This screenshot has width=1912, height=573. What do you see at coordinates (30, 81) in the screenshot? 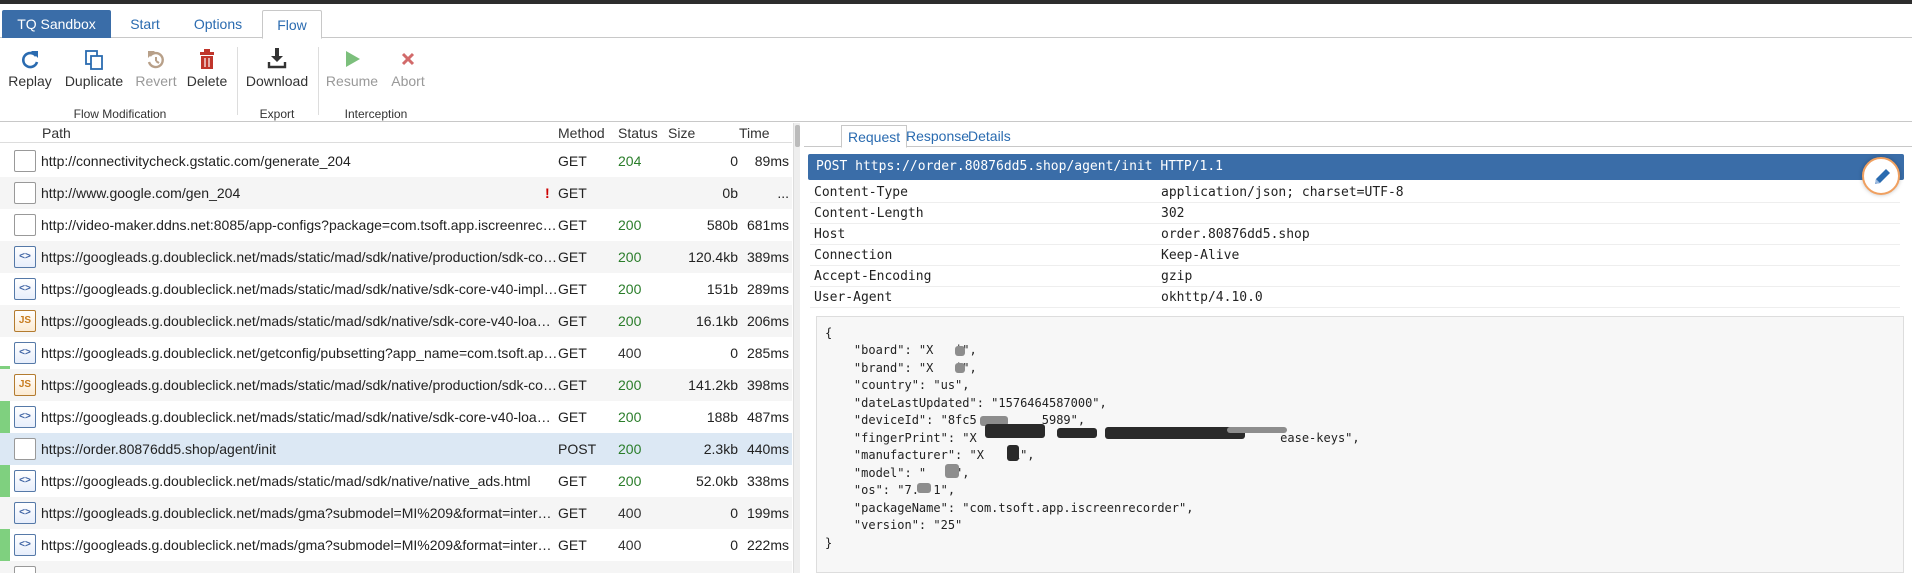
I see `replay-label: Replay` at bounding box center [30, 81].